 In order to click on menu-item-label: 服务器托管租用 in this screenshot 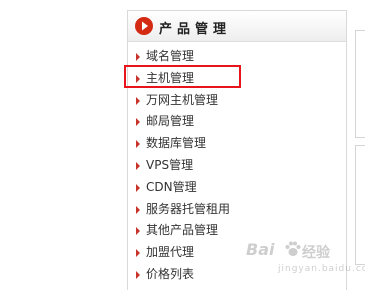, I will do `click(188, 210)`.